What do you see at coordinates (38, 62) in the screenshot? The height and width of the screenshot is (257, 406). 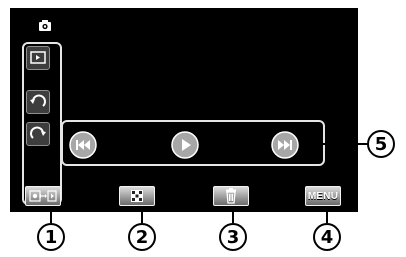 I see `play-mode-icon` at bounding box center [38, 62].